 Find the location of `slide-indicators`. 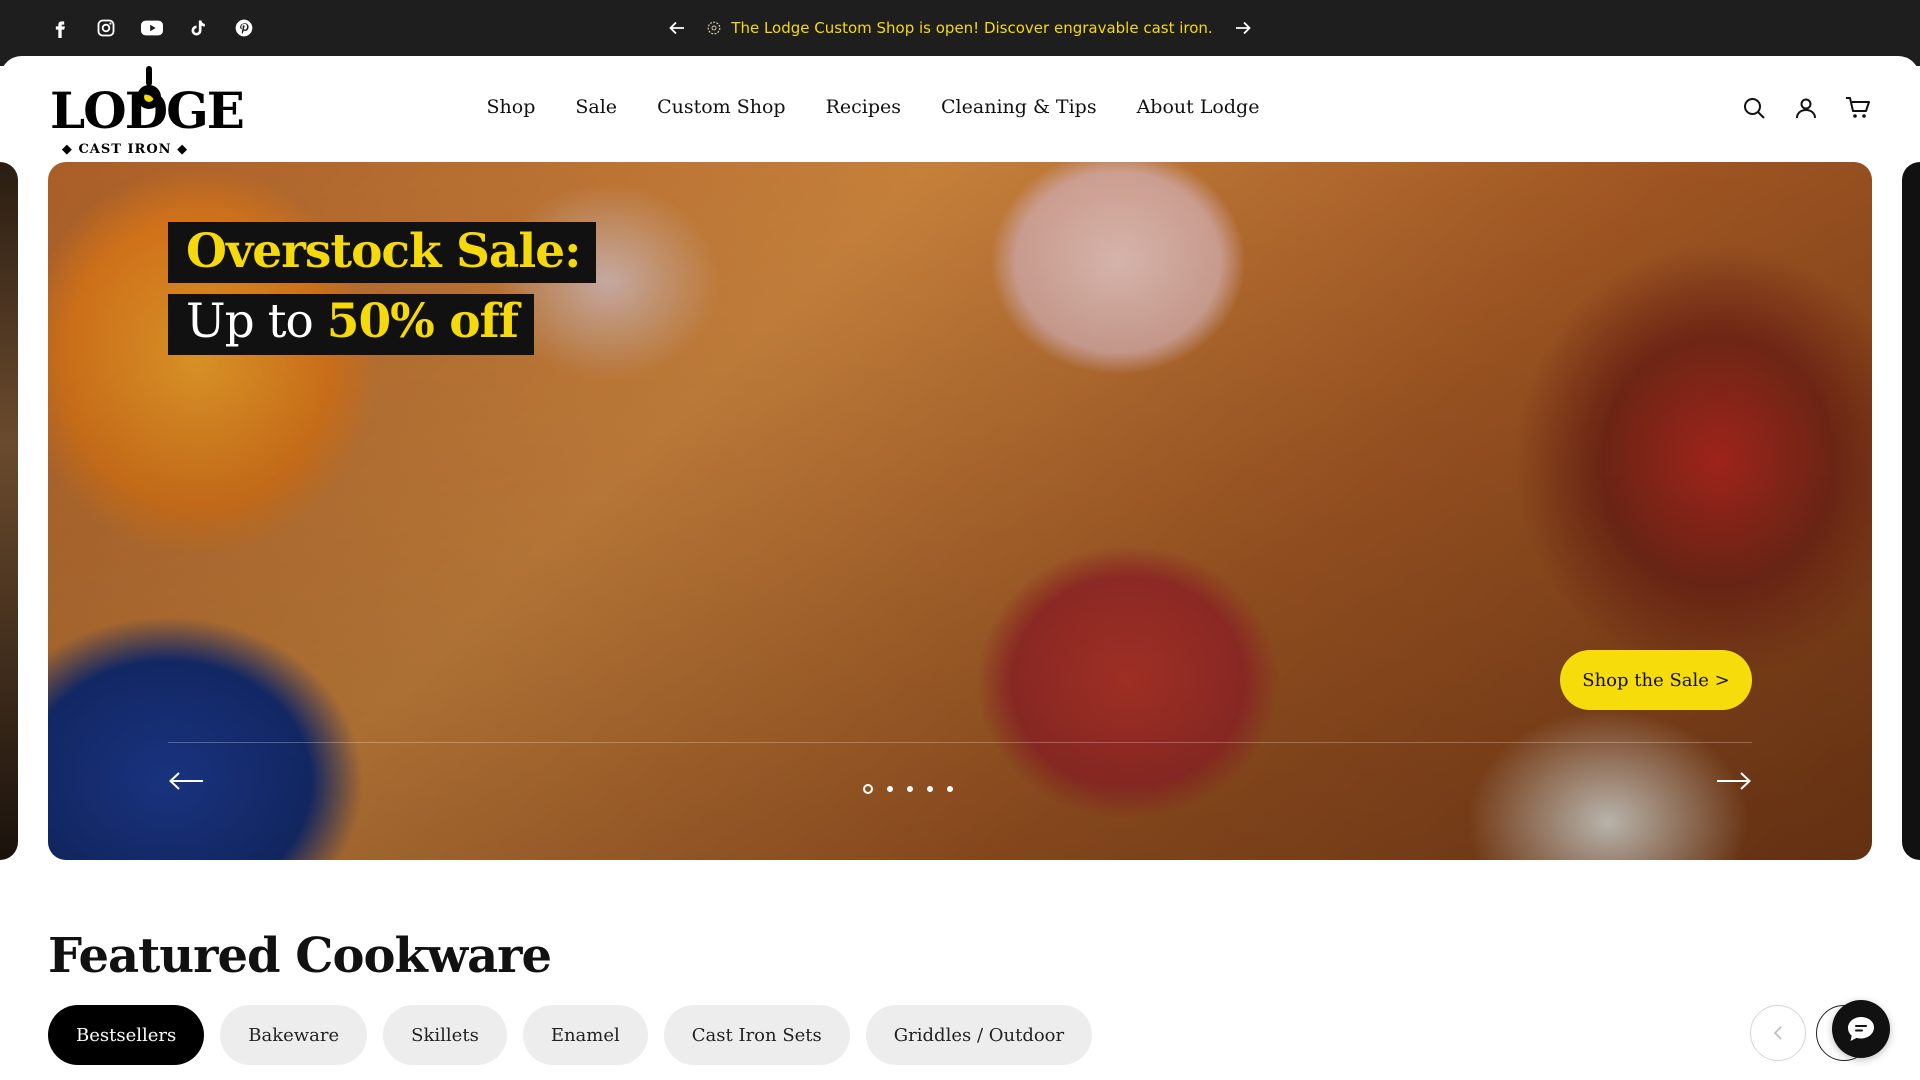

slide-indicators is located at coordinates (960, 789).